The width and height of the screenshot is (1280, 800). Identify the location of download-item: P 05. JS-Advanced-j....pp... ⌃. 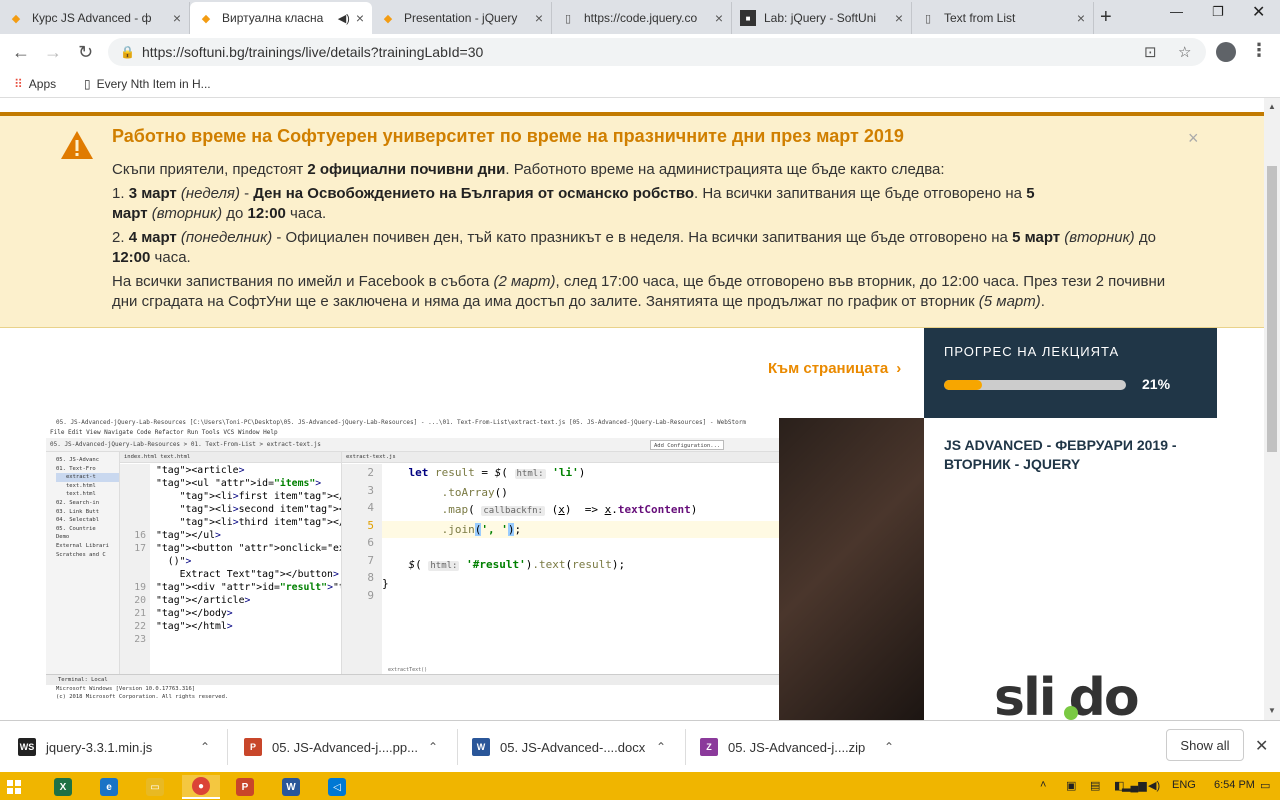
(351, 747).